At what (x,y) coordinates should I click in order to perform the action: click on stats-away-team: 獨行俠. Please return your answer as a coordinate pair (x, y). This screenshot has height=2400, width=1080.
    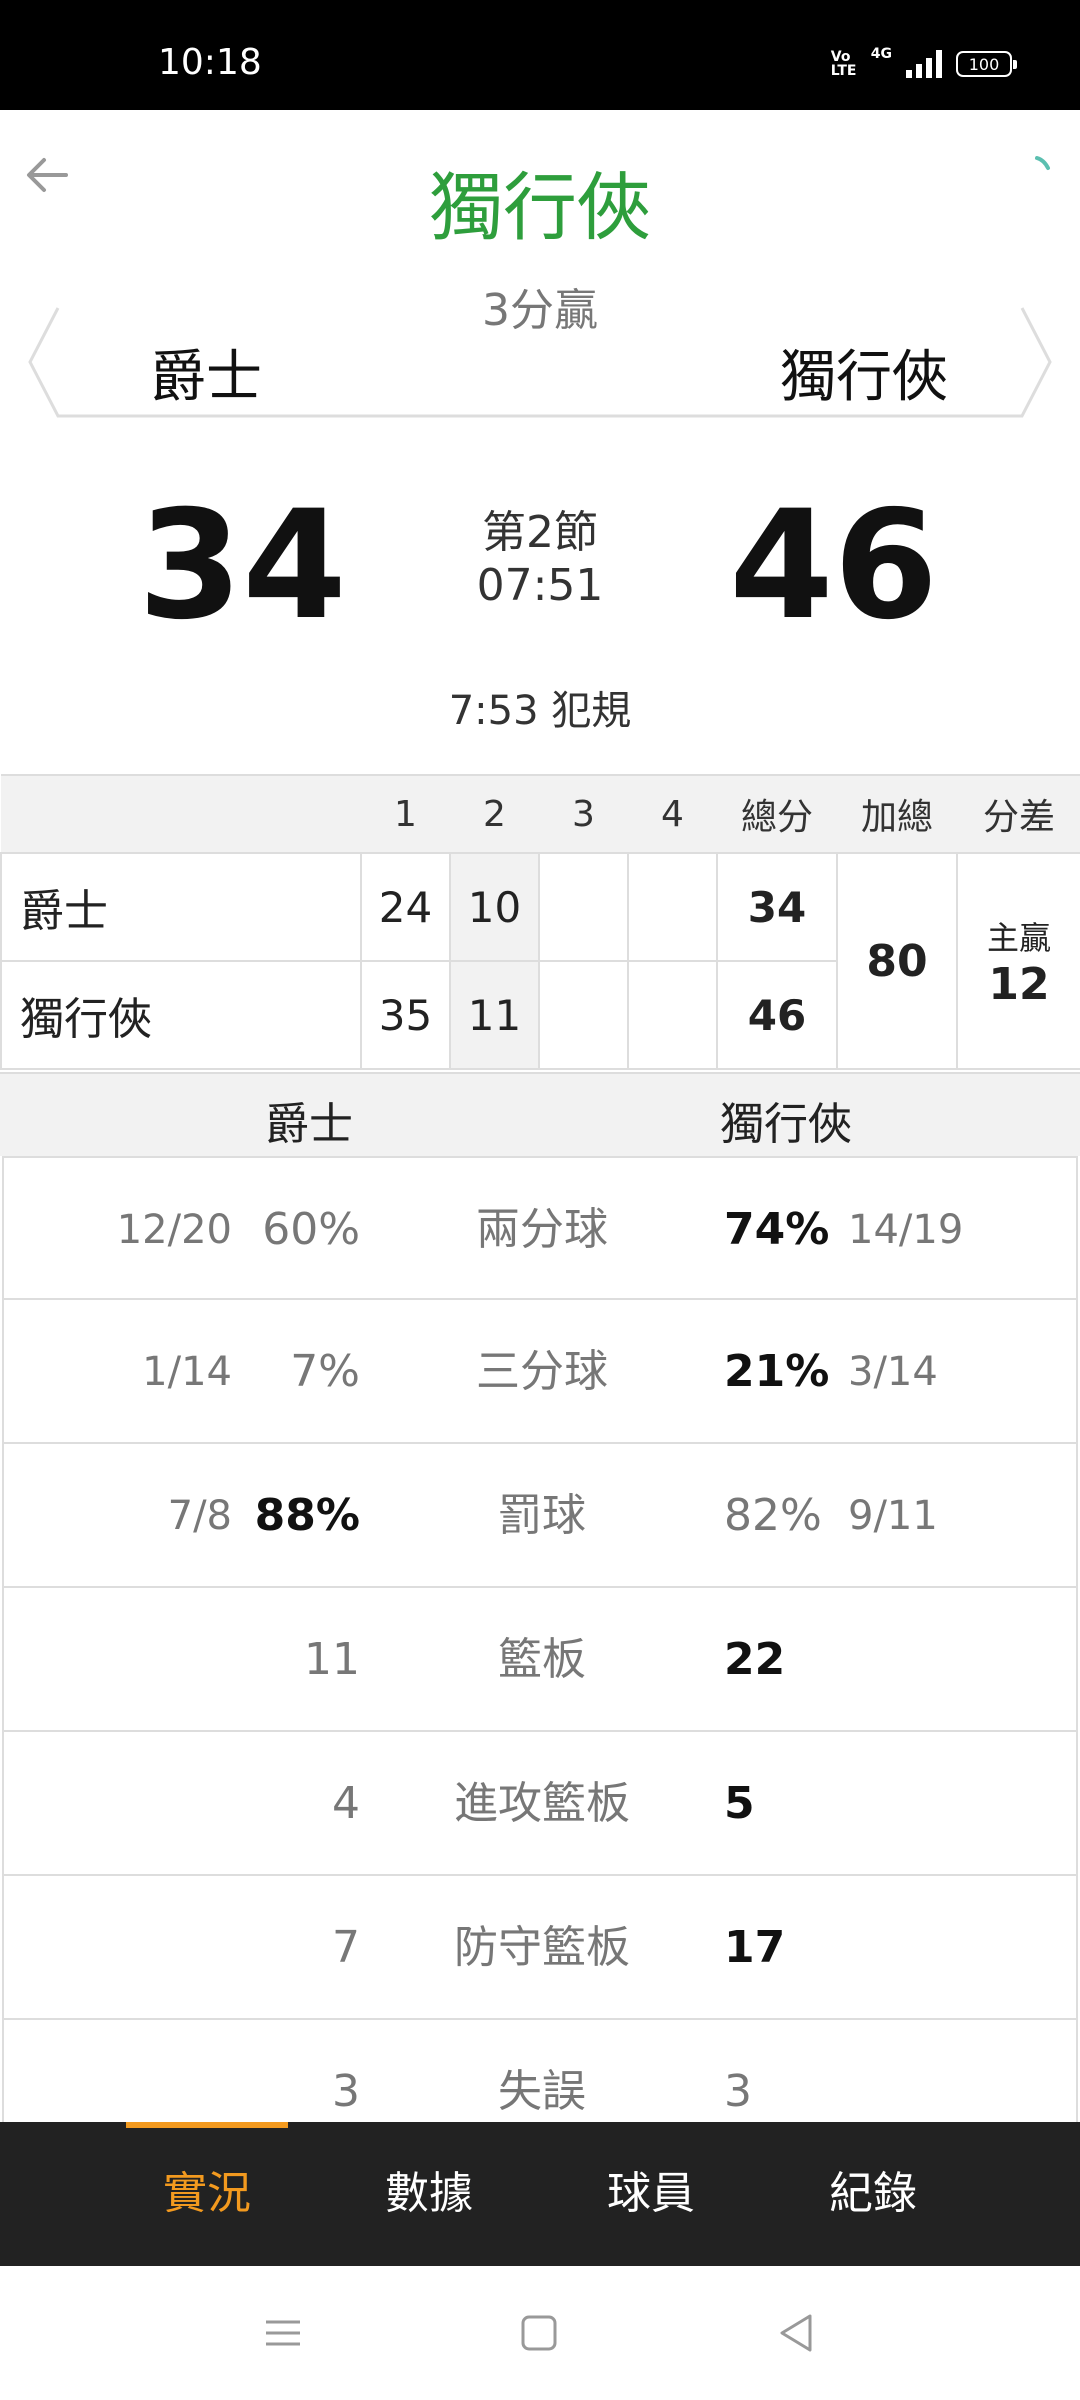
    Looking at the image, I should click on (786, 1124).